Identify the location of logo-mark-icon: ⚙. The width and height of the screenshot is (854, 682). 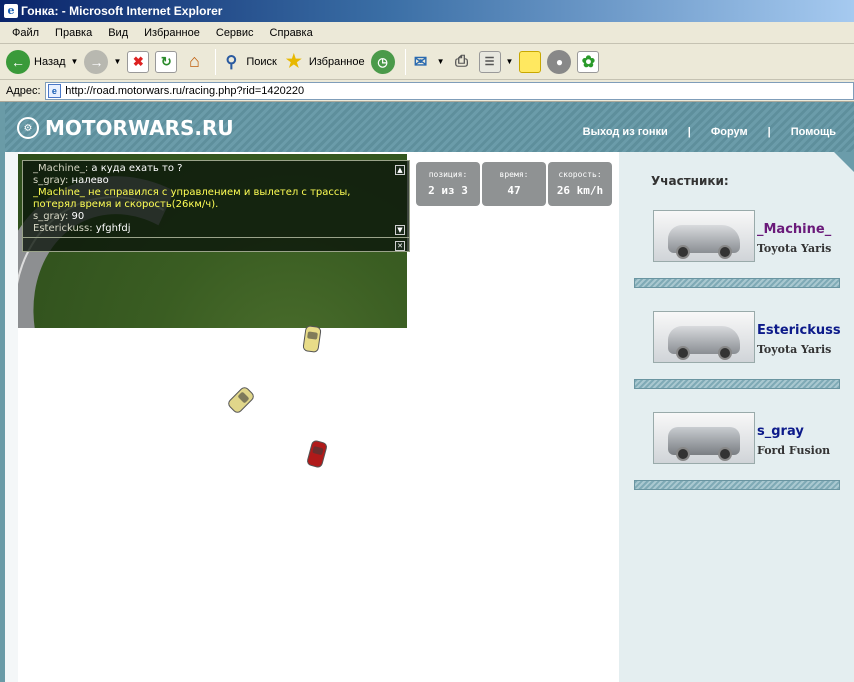
(28, 128).